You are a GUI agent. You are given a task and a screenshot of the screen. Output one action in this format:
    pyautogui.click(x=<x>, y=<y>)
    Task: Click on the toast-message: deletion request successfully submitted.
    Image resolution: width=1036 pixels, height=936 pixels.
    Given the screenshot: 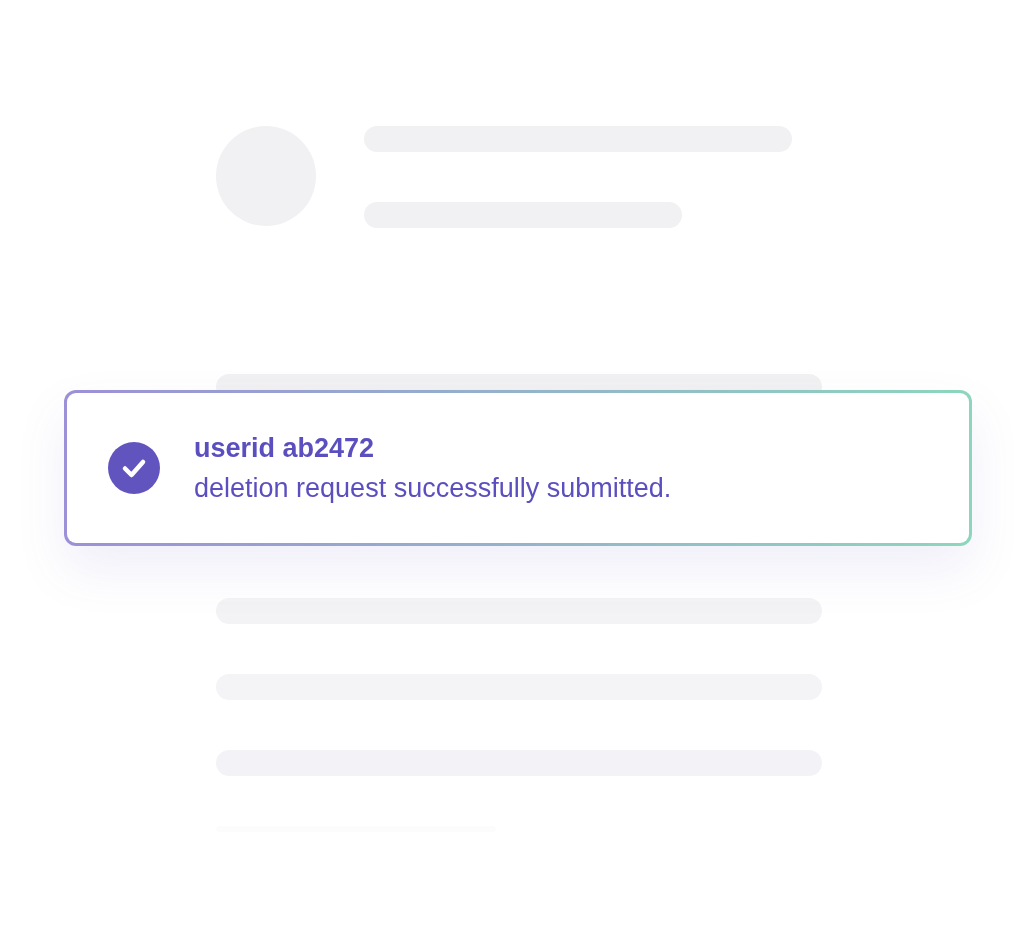 What is the action you would take?
    pyautogui.click(x=433, y=488)
    